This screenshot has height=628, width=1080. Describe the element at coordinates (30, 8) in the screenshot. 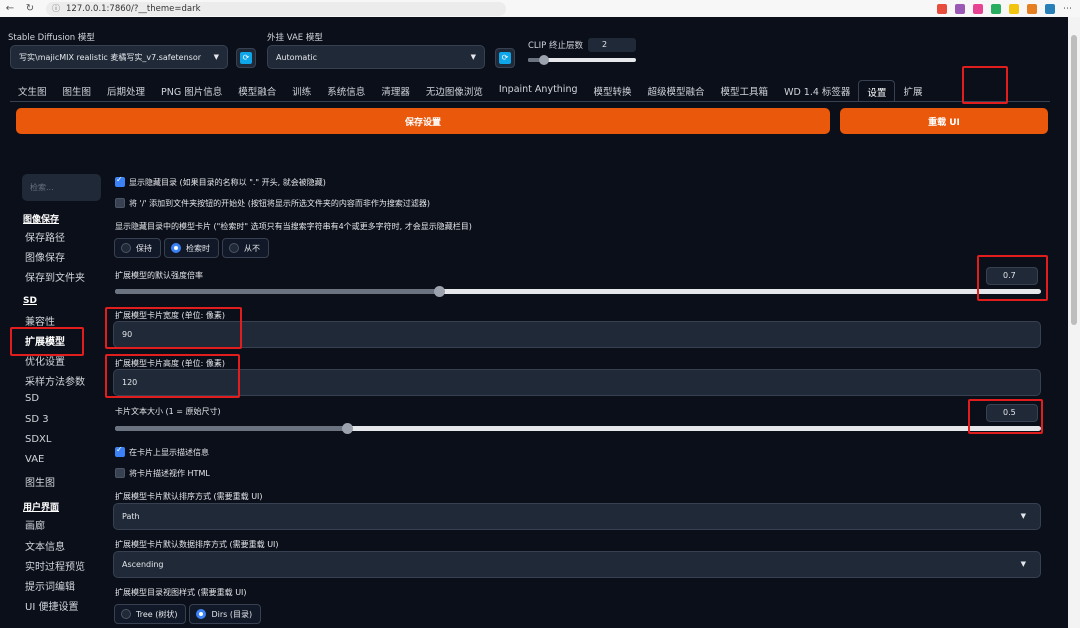

I see `reload-icon: ↻` at that location.